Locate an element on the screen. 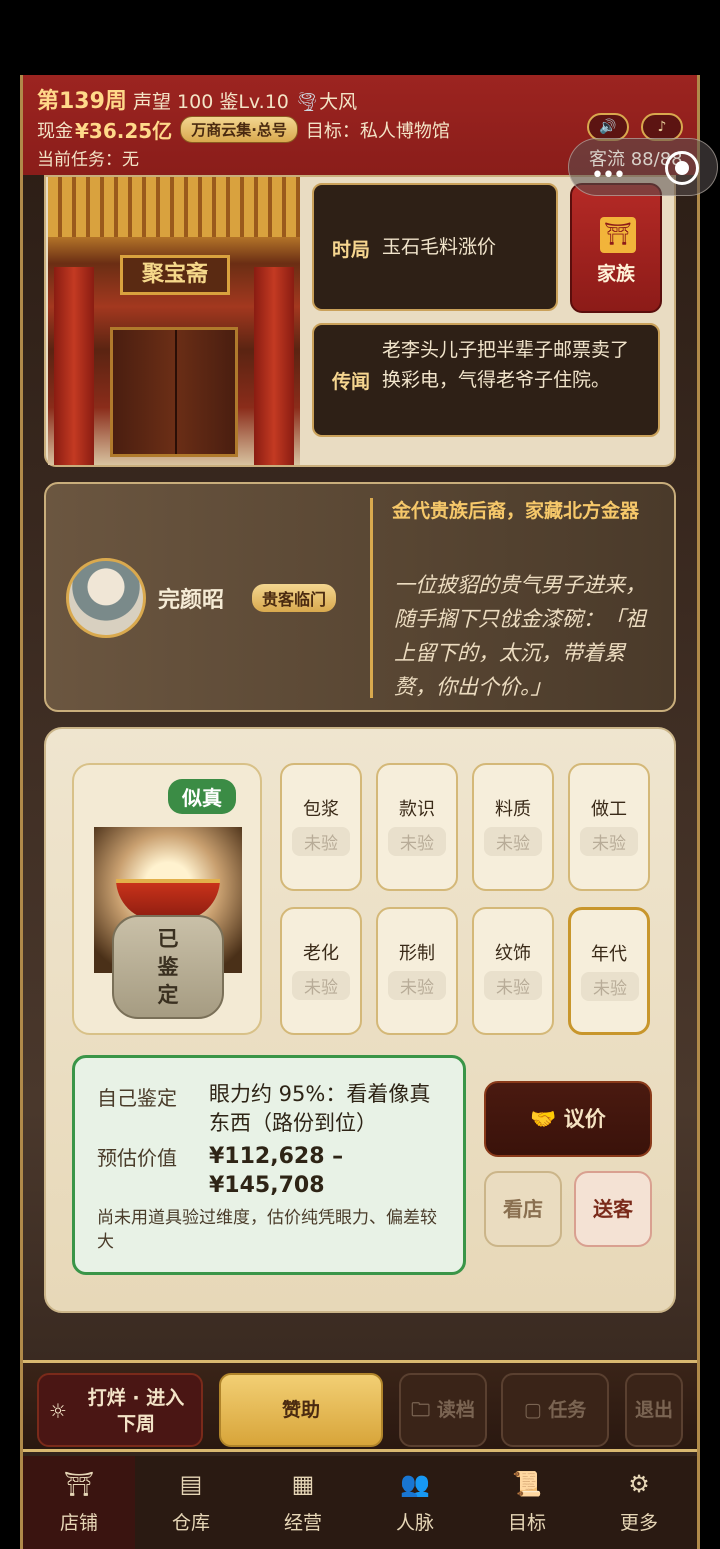 The width and height of the screenshot is (720, 1549). handshake-icon: 🤝 is located at coordinates (543, 1119).